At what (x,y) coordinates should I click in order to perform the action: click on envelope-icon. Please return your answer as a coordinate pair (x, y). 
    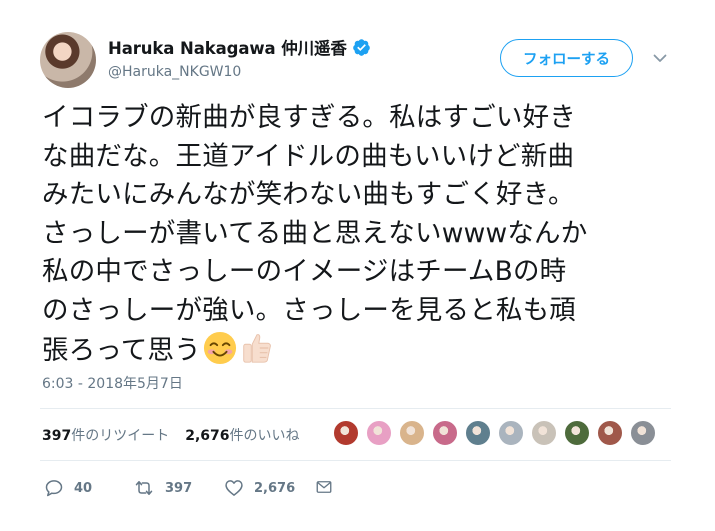
    Looking at the image, I should click on (324, 487).